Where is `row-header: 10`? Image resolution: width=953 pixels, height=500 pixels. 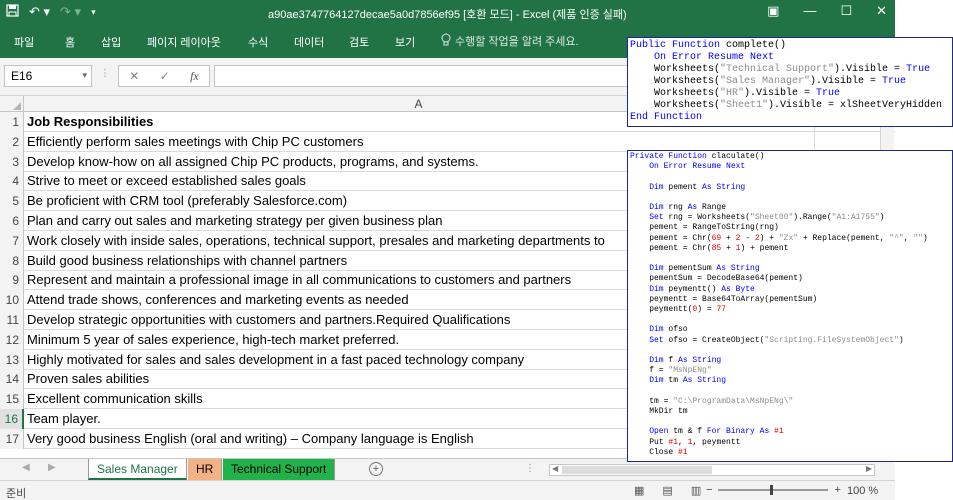 row-header: 10 is located at coordinates (12, 300).